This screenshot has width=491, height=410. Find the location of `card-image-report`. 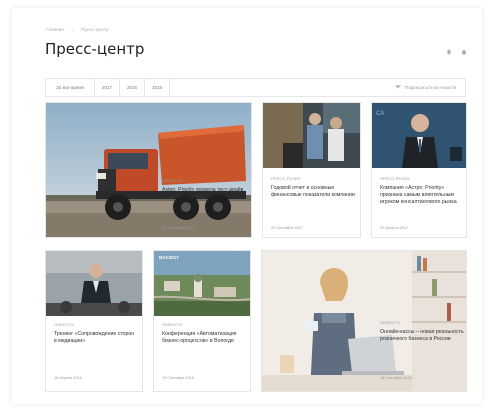

card-image-report is located at coordinates (311, 135).